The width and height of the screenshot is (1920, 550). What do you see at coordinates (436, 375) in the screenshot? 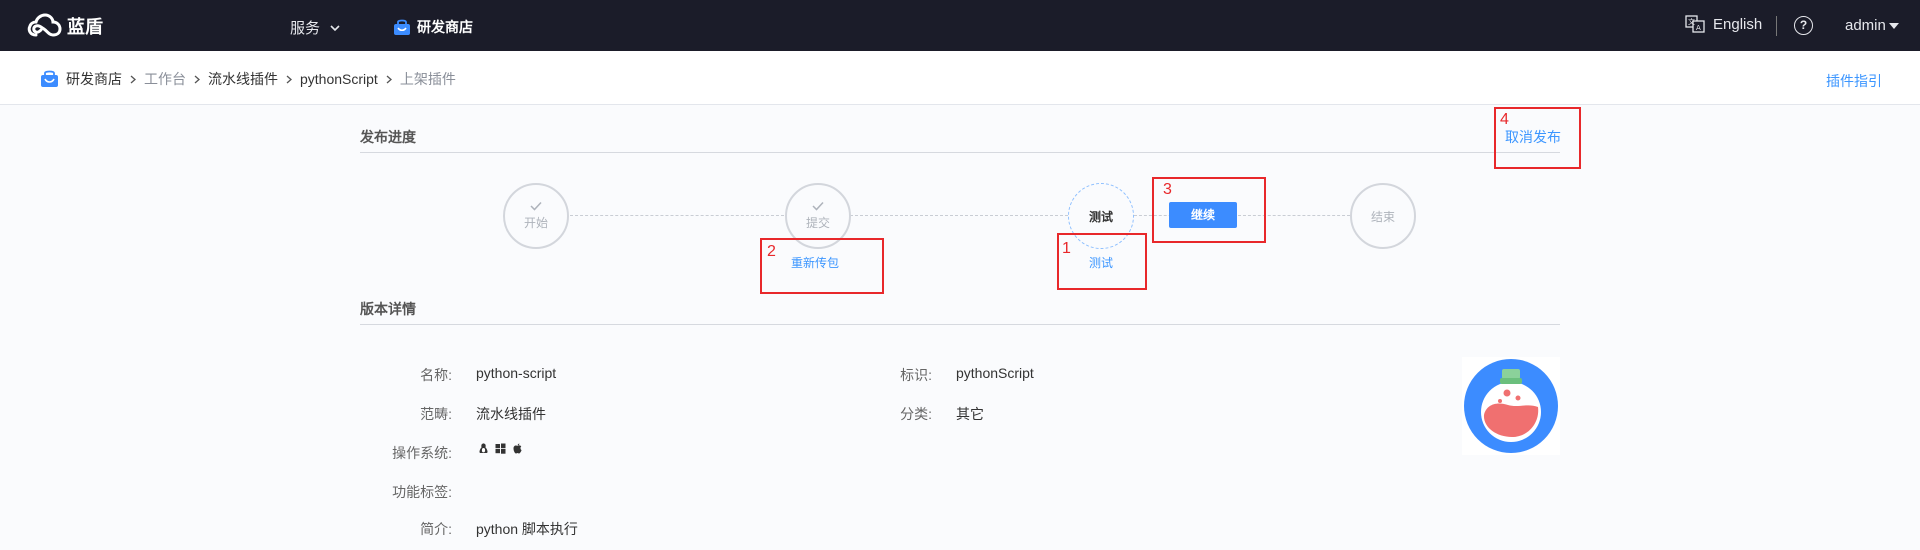
I see `name-label: 名称:` at bounding box center [436, 375].